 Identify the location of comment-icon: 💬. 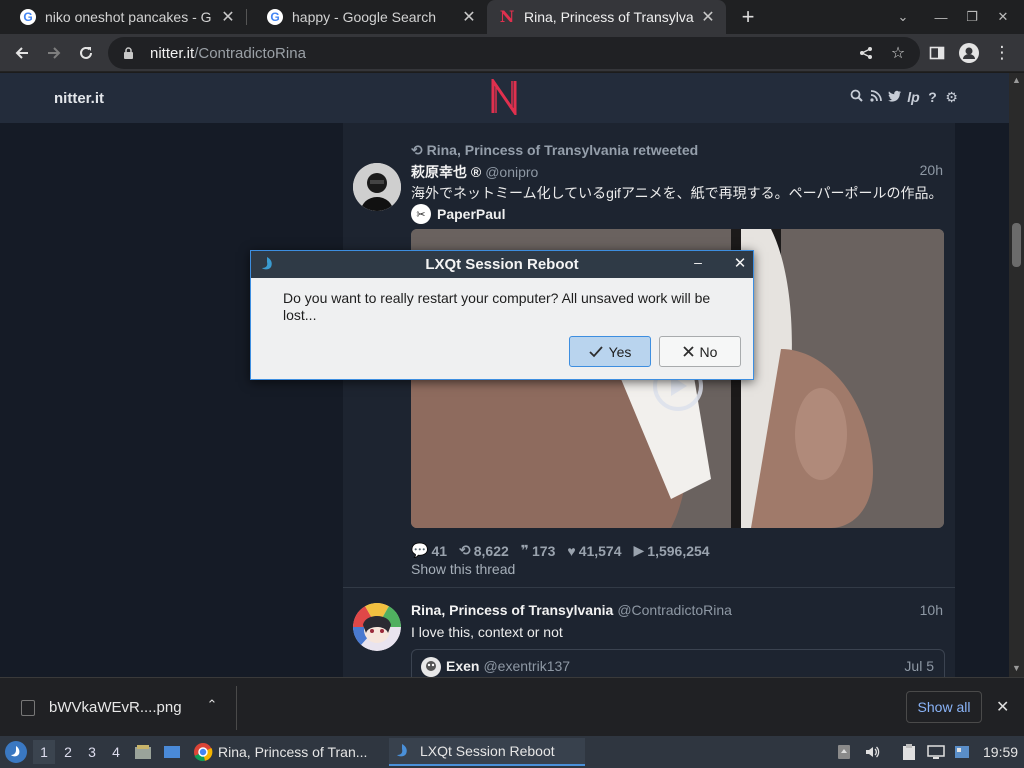
(420, 550).